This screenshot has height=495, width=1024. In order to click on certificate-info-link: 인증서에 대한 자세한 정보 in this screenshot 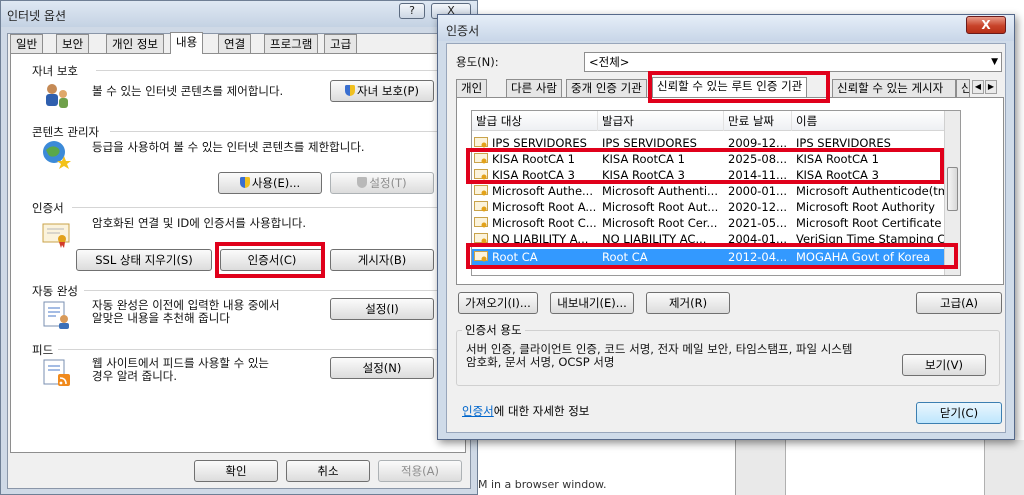, I will do `click(525, 411)`.